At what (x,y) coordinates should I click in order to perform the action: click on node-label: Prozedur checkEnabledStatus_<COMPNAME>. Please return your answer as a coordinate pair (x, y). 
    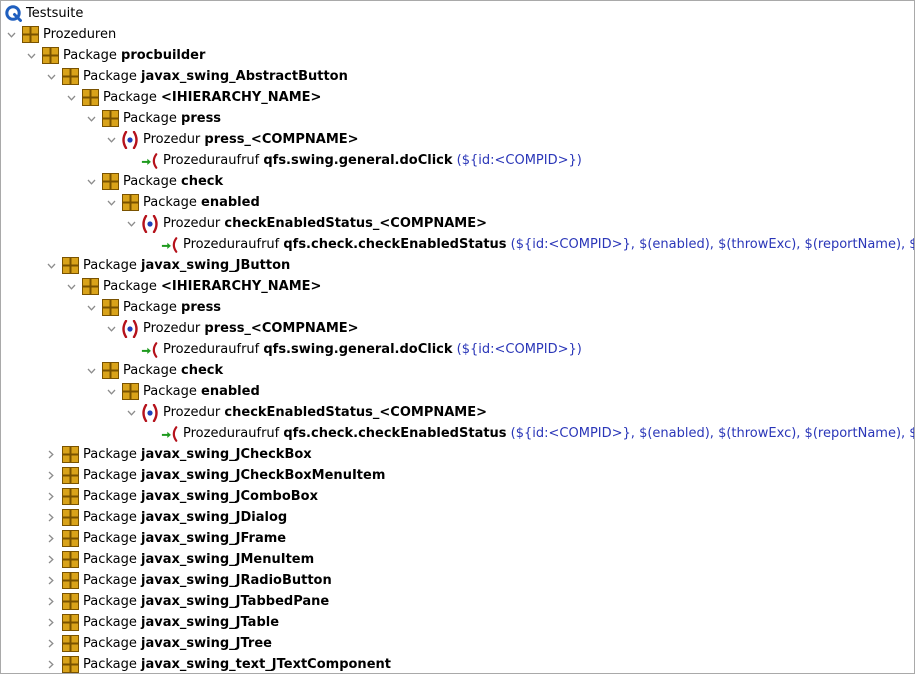
    Looking at the image, I should click on (325, 412).